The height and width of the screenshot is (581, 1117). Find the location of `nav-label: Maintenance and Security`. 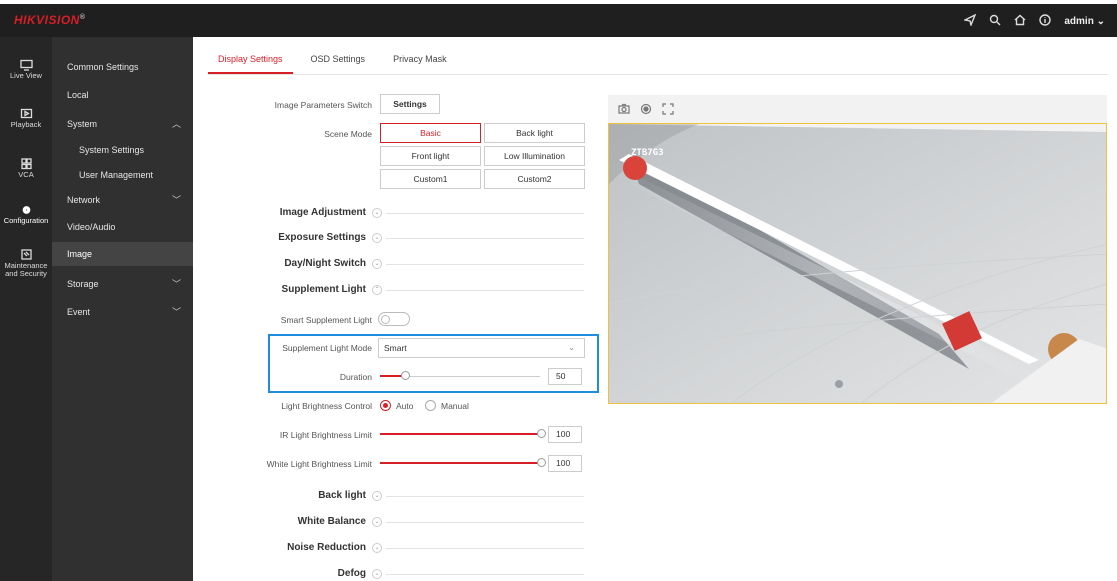

nav-label: Maintenance and Security is located at coordinates (26, 269).